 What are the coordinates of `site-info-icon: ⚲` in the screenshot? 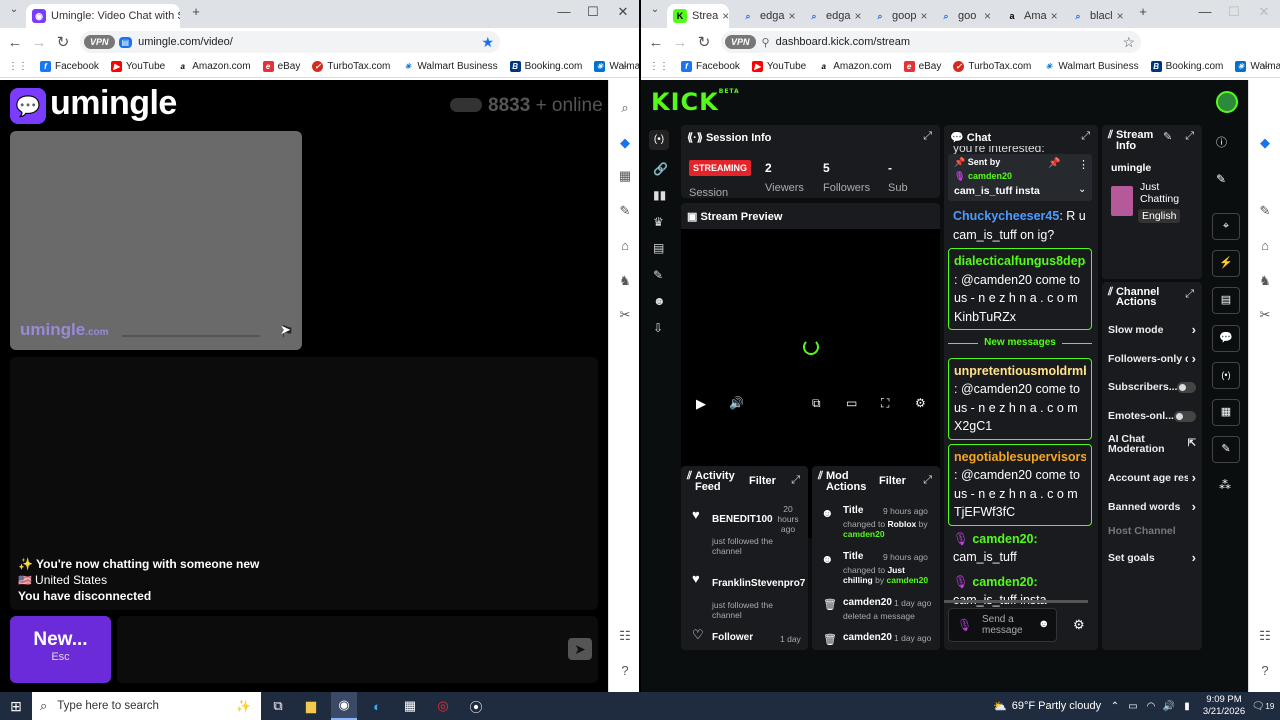 It's located at (766, 42).